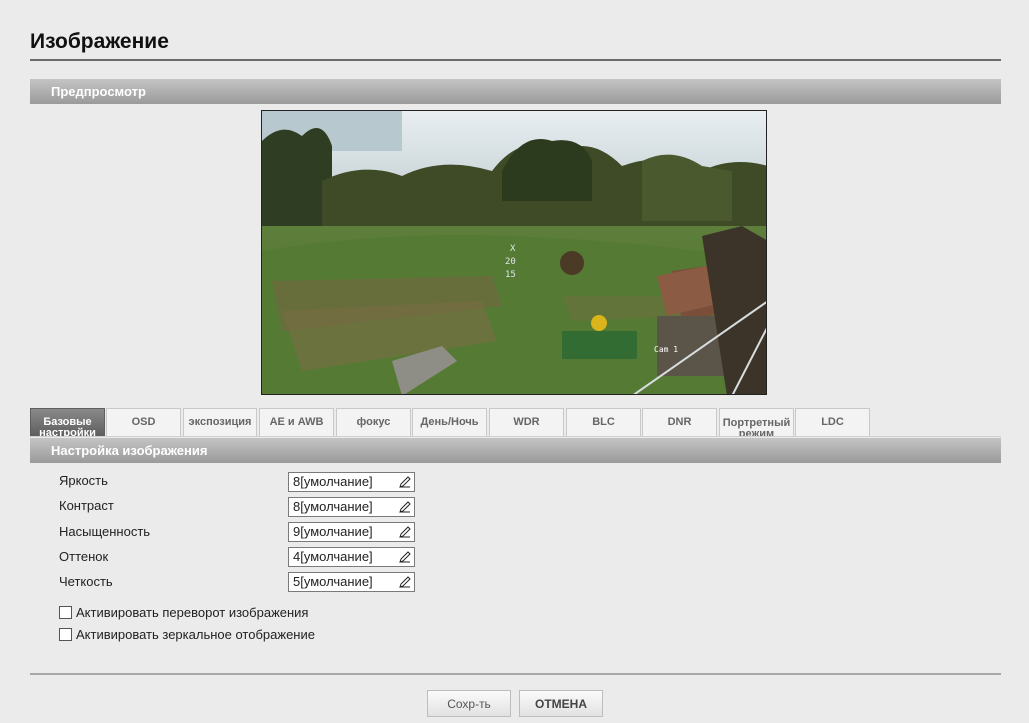  What do you see at coordinates (510, 262) in the screenshot?
I see `svg-text: 20` at bounding box center [510, 262].